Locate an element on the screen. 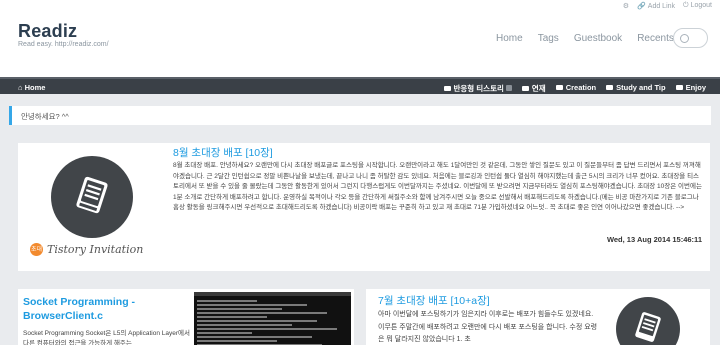 Image resolution: width=720 pixels, height=345 pixels. post-title: 7월 초대장 배포 [10+a장] is located at coordinates (434, 300).